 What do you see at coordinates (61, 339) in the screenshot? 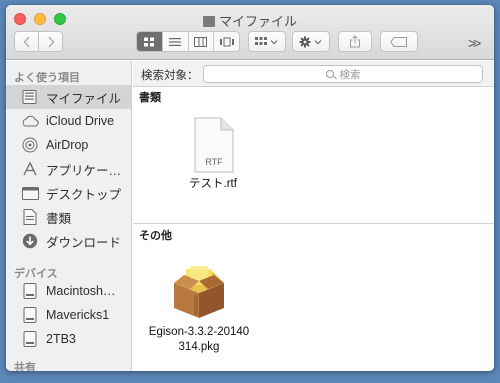
I see `sidebar-item-label: 2TB3` at bounding box center [61, 339].